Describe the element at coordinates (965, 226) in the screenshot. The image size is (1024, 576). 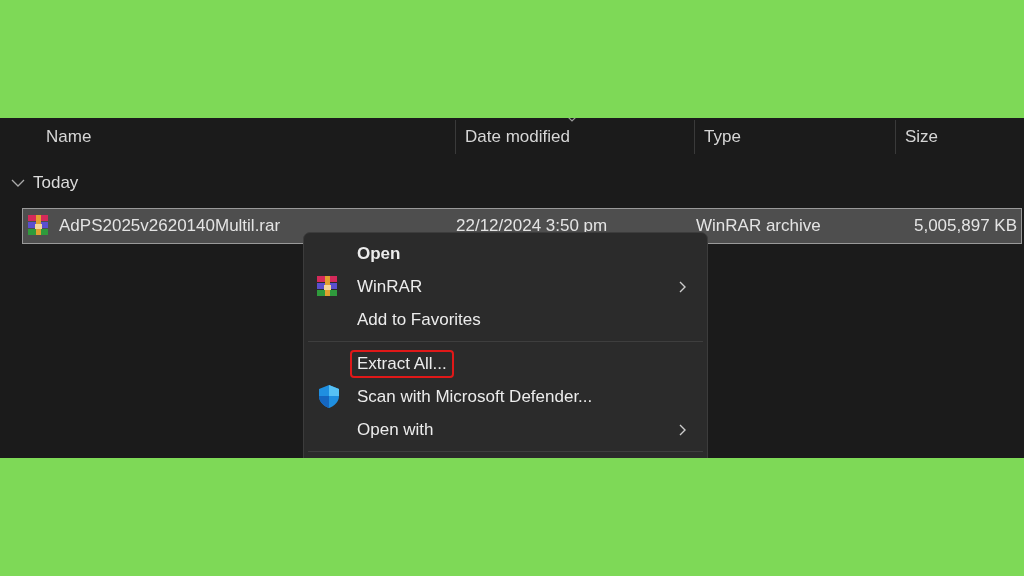
I see `size-text: 5,005,897 KB` at that location.